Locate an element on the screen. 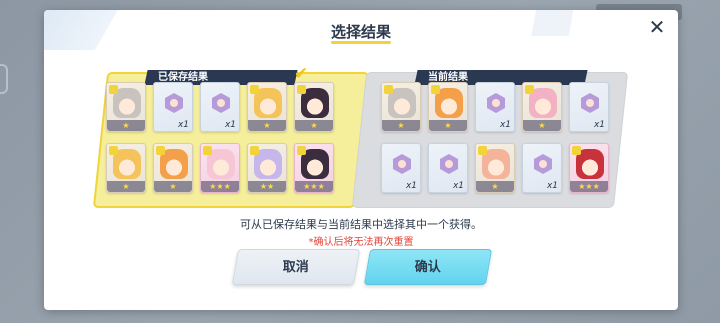 Image resolution: width=720 pixels, height=323 pixels. confirm-button: 确认 is located at coordinates (428, 267).